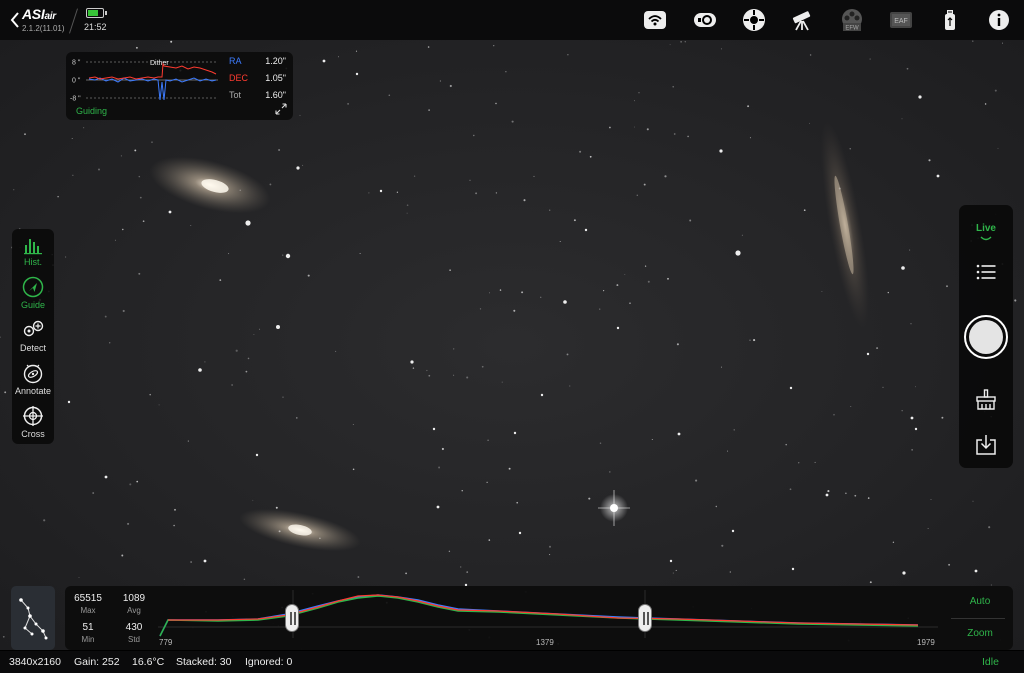 The width and height of the screenshot is (1024, 673). Describe the element at coordinates (978, 618) in the screenshot. I see `button-divider` at that location.